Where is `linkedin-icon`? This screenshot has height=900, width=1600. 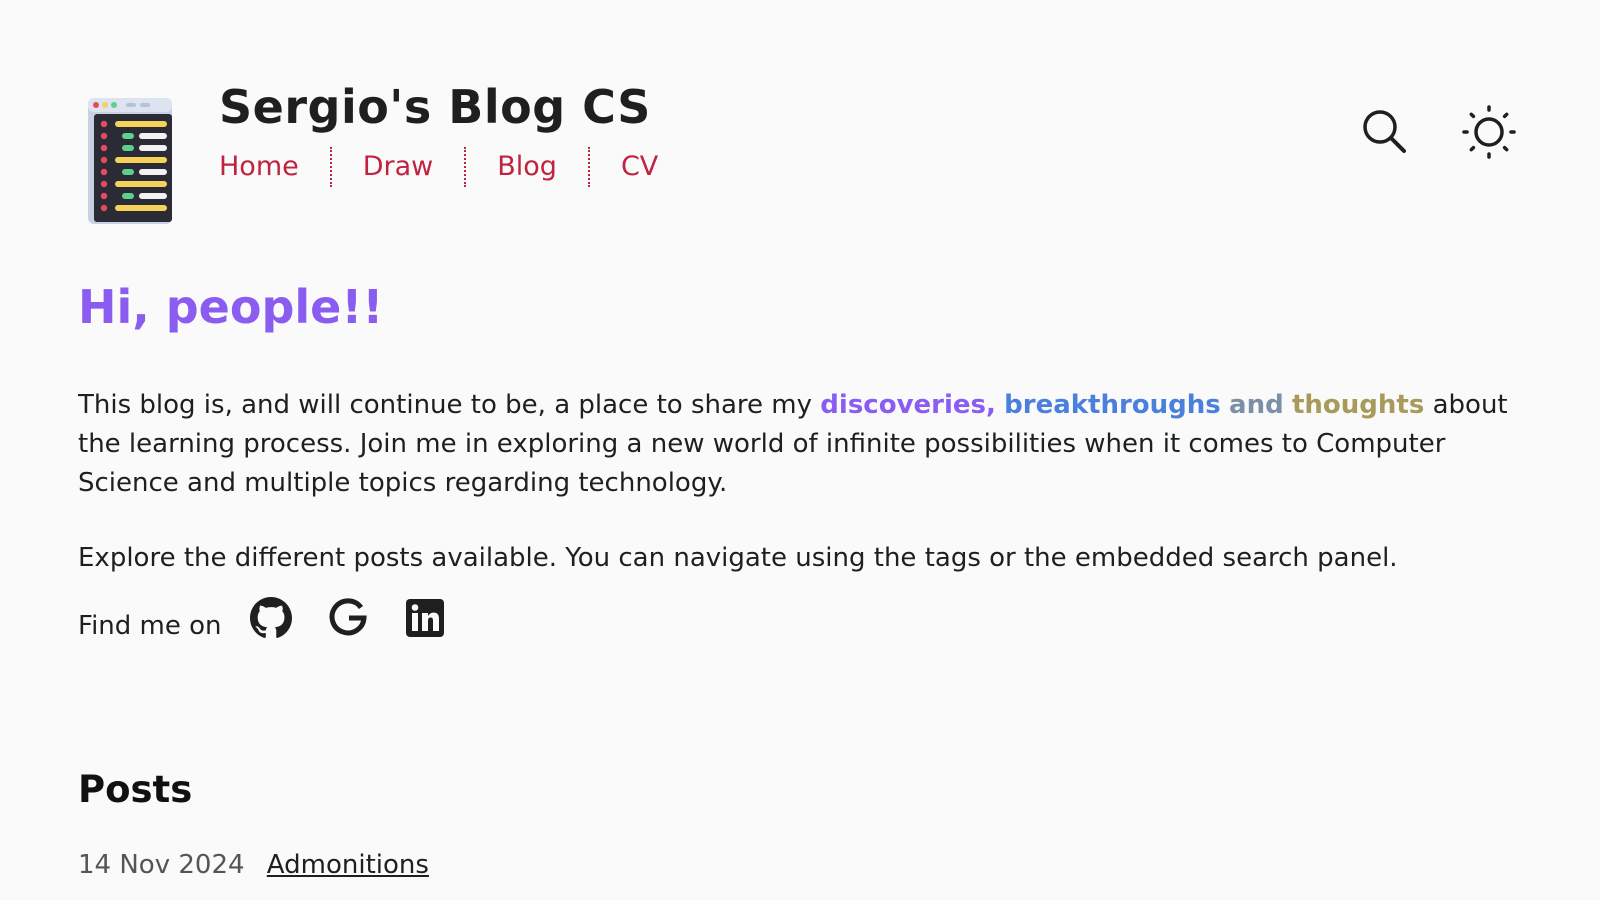
linkedin-icon is located at coordinates (424, 618).